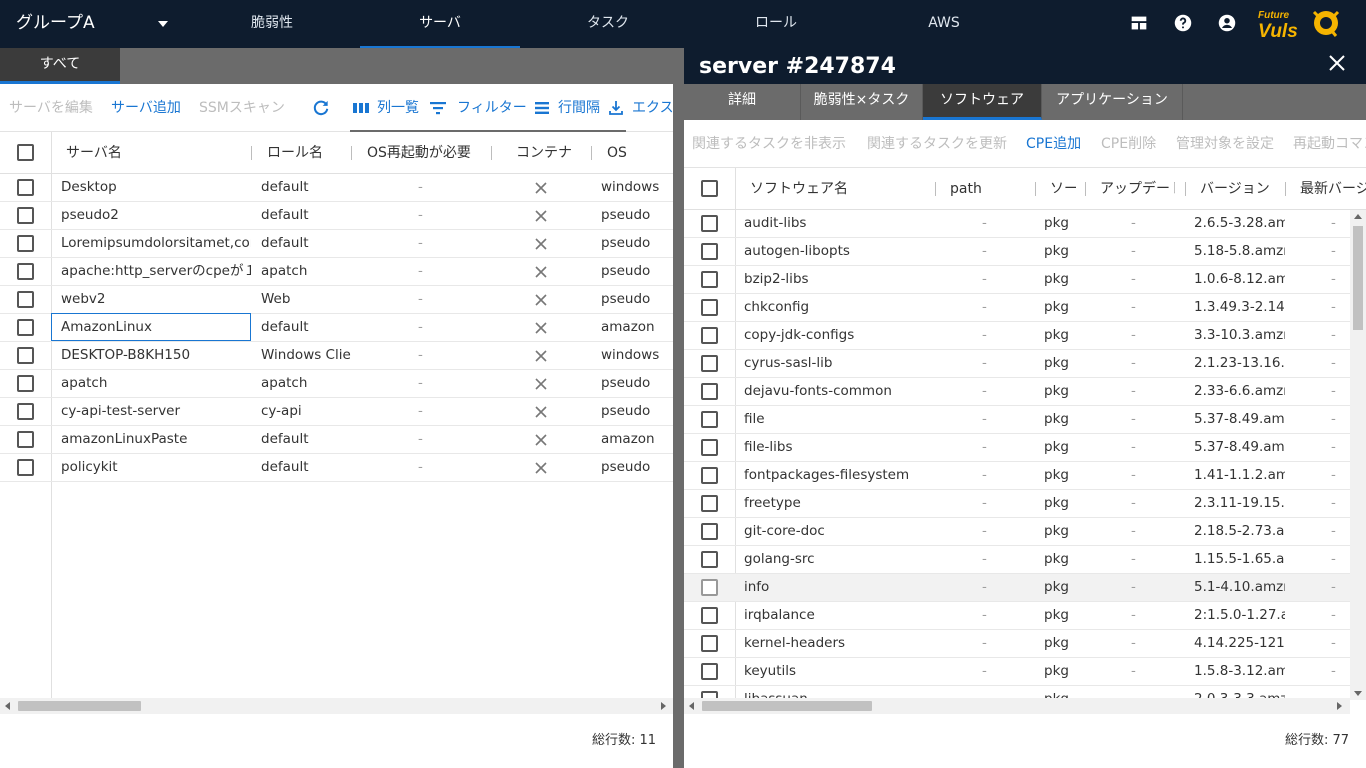  I want to click on select-all-checkbox, so click(25, 152).